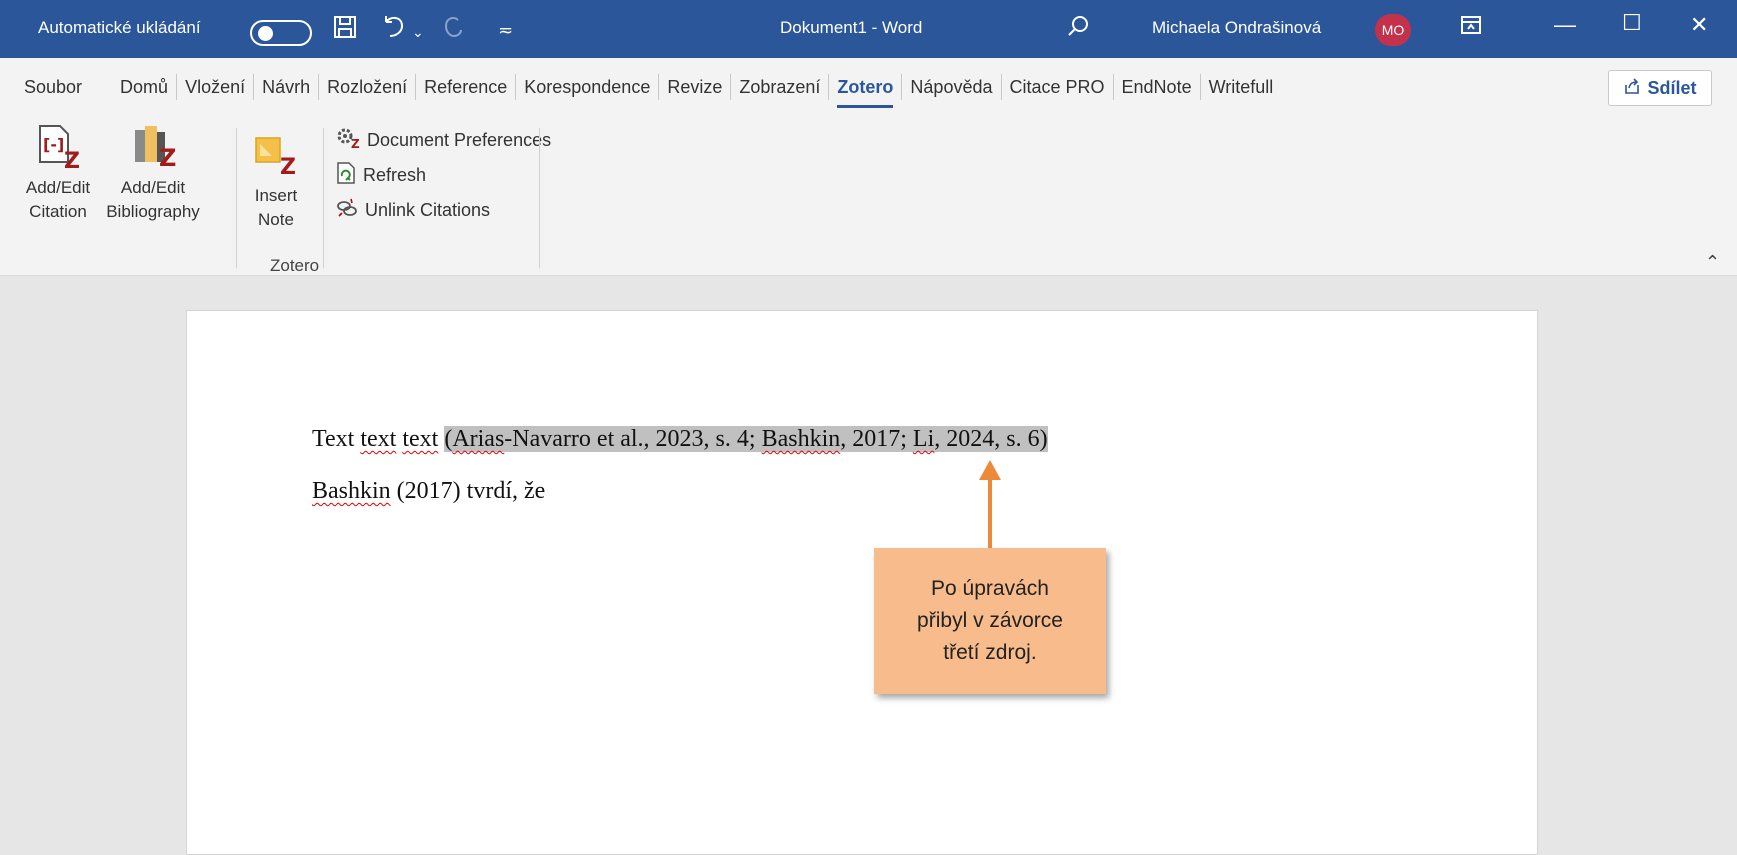 The image size is (1737, 855). I want to click on insert-note-button: Z Insert Note, so click(276, 181).